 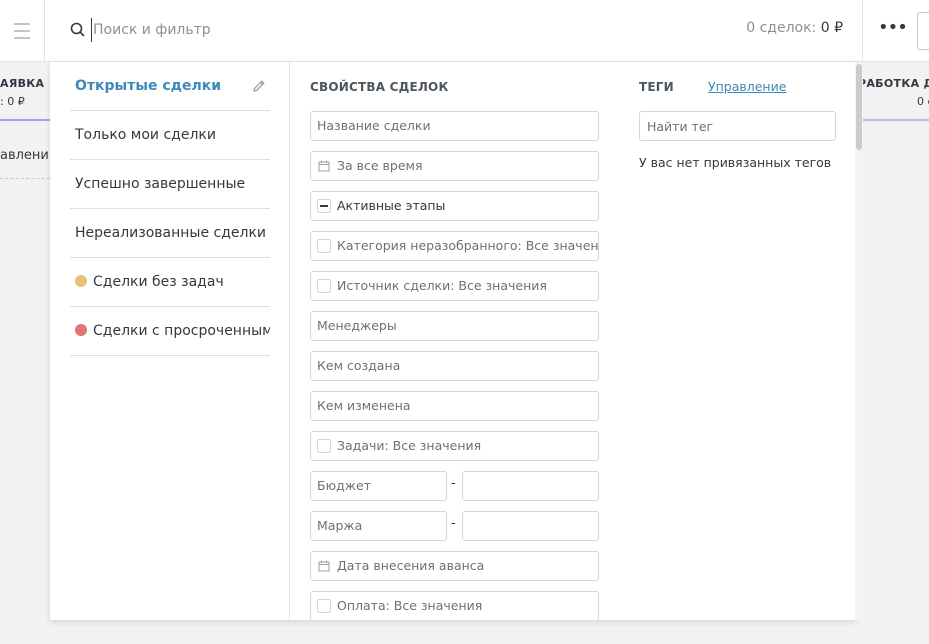 I want to click on view-toggle-button, so click(x=923, y=31).